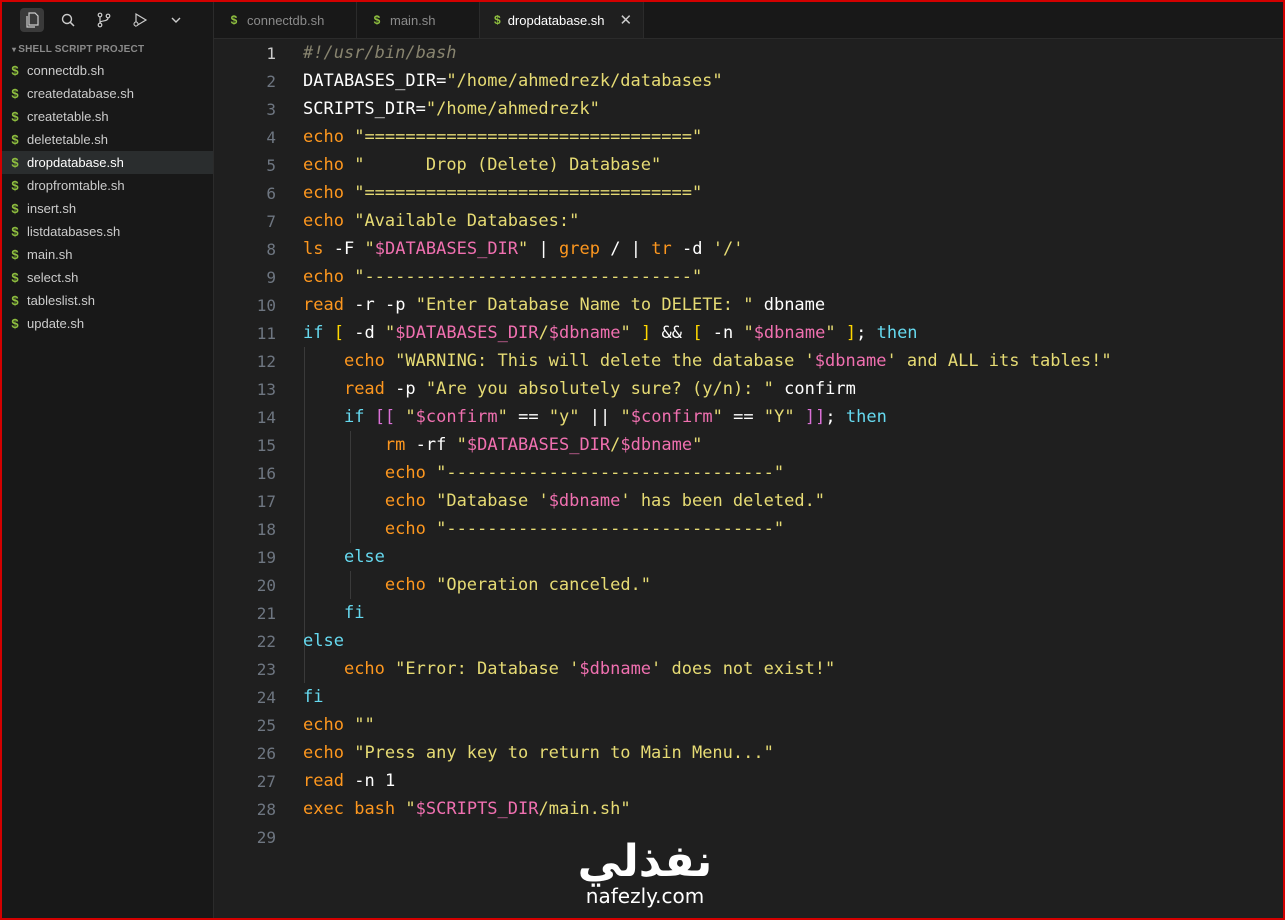 Image resolution: width=1285 pixels, height=920 pixels. I want to click on file-item: $ connectdb.sh, so click(107, 70).